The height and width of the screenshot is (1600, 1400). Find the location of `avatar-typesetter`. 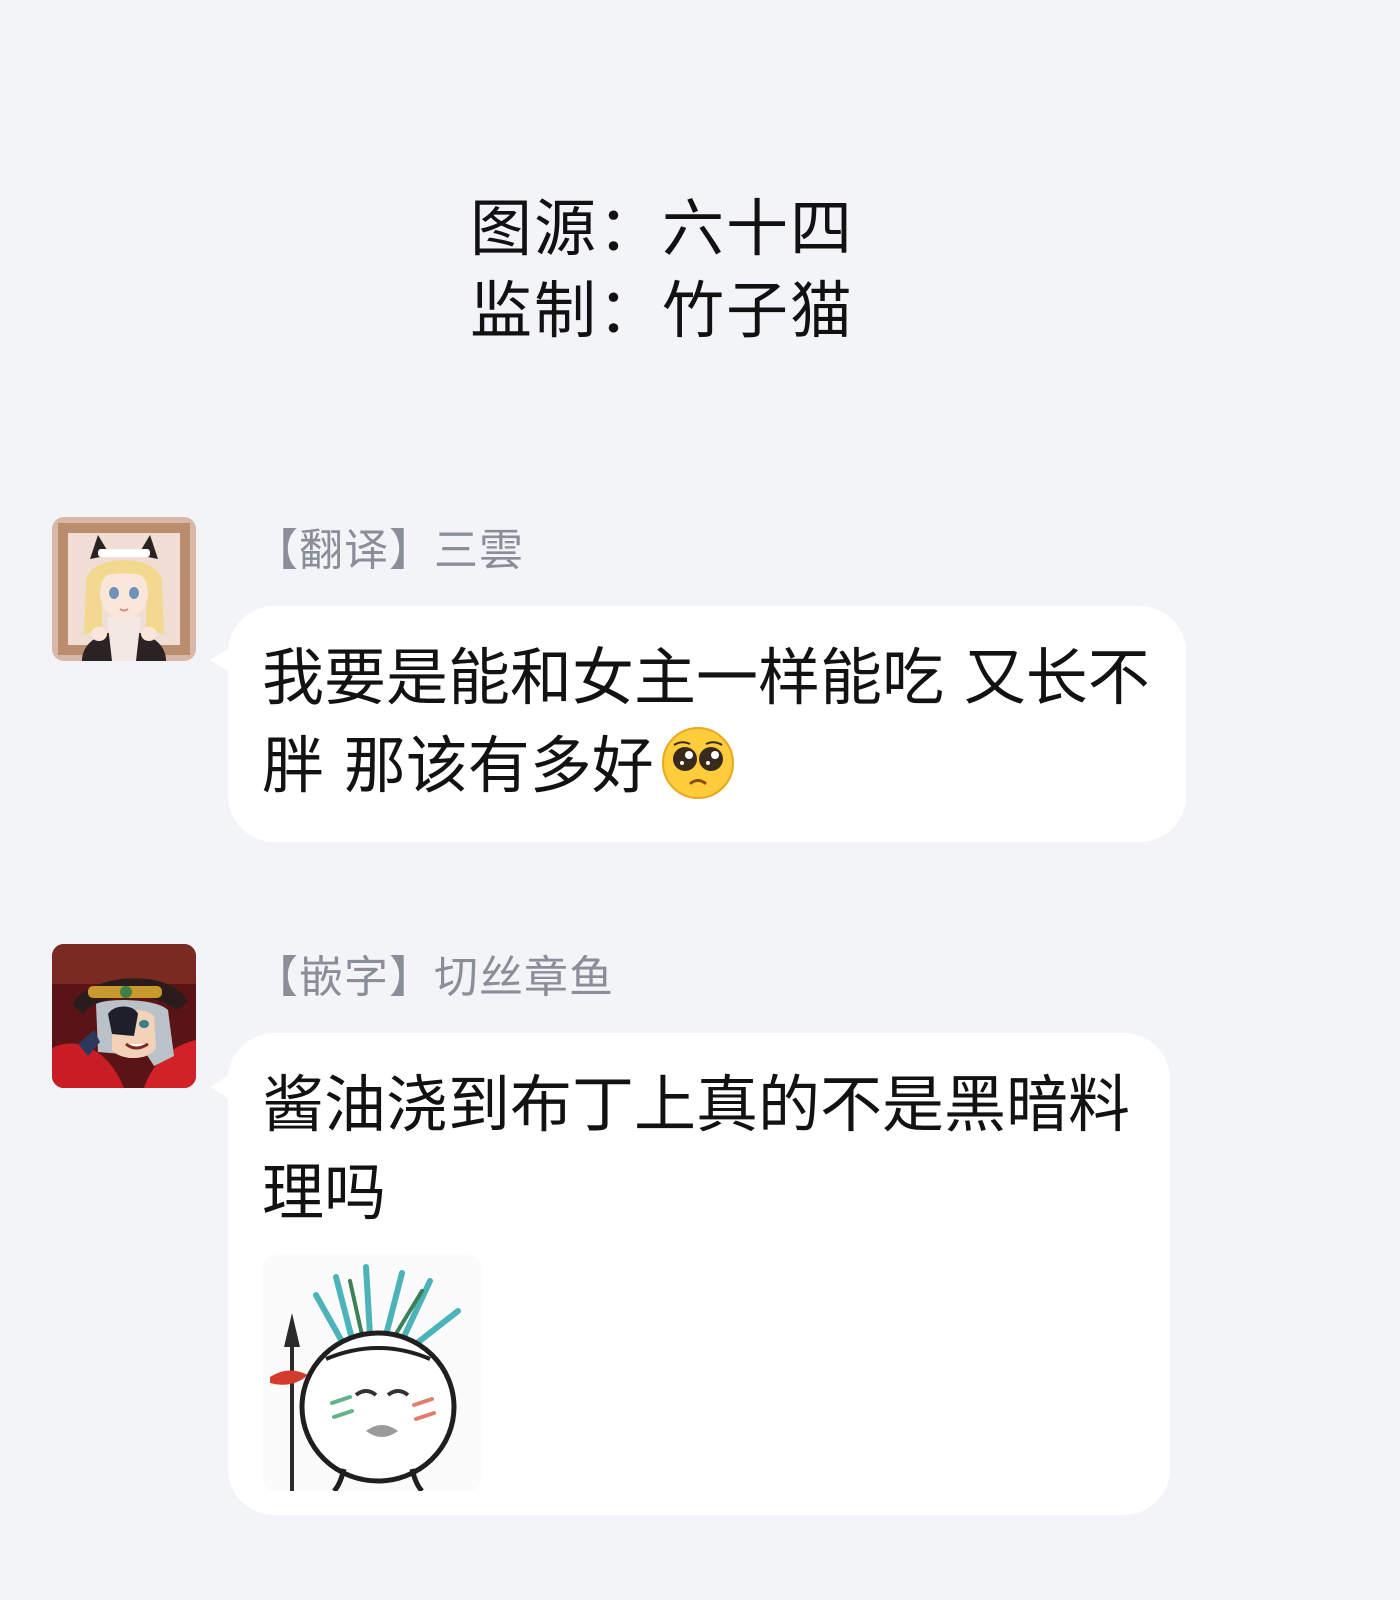

avatar-typesetter is located at coordinates (124, 1016).